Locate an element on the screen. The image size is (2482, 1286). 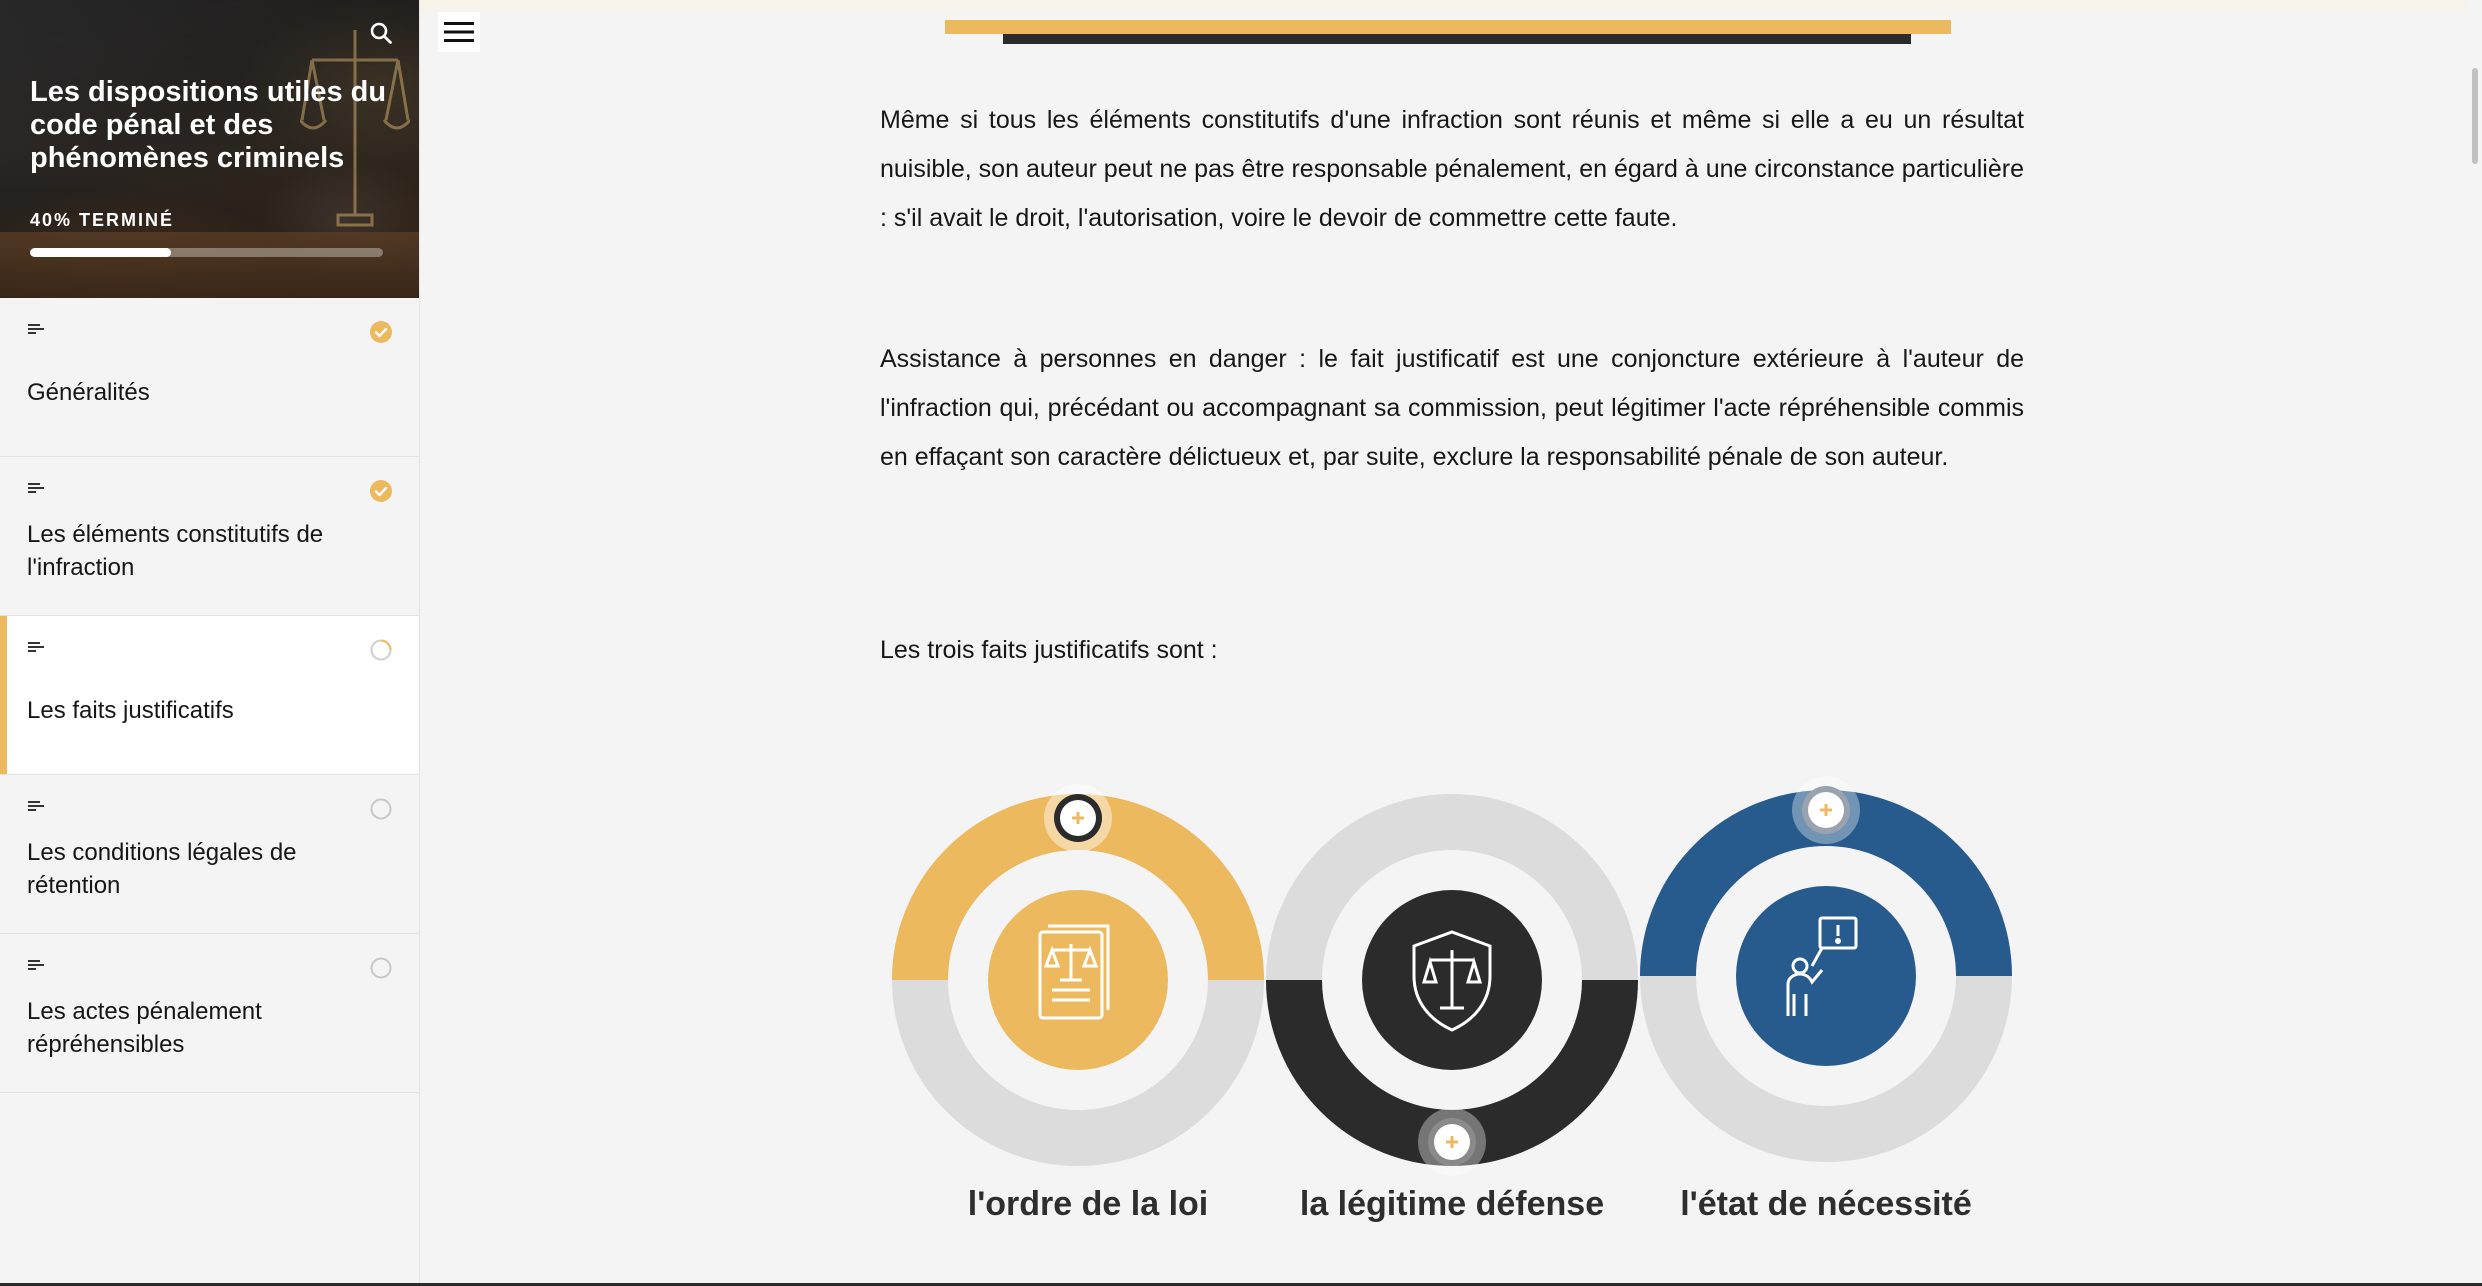
in-progress-circle-icon is located at coordinates (381, 650).